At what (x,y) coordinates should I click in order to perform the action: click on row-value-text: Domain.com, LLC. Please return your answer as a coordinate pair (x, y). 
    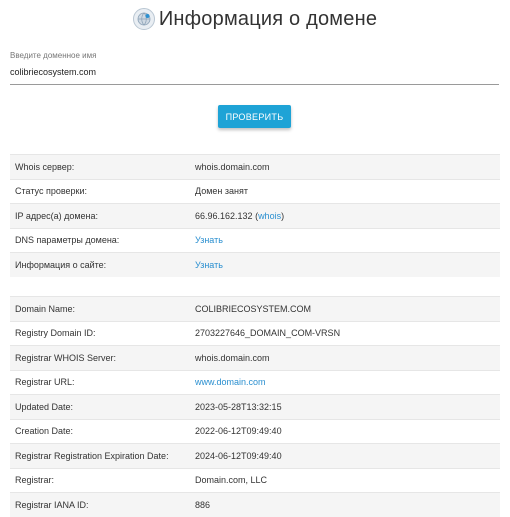
    Looking at the image, I should click on (231, 480).